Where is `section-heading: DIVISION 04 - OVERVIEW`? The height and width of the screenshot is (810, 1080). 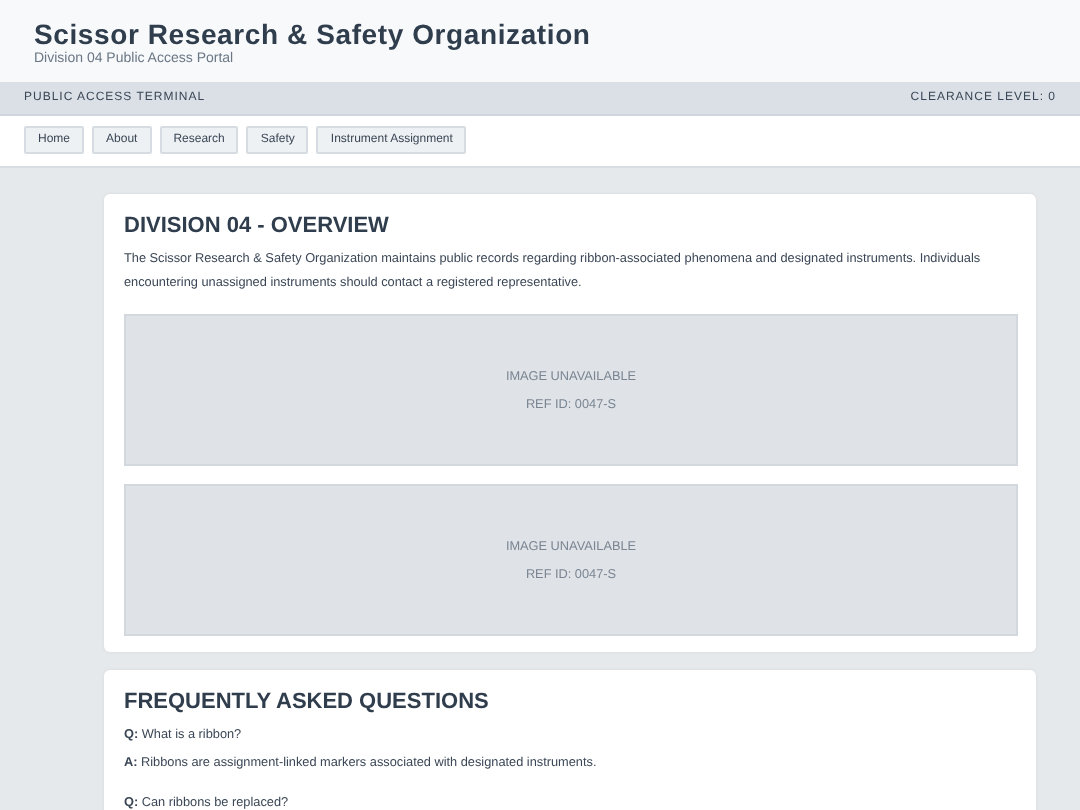
section-heading: DIVISION 04 - OVERVIEW is located at coordinates (257, 226).